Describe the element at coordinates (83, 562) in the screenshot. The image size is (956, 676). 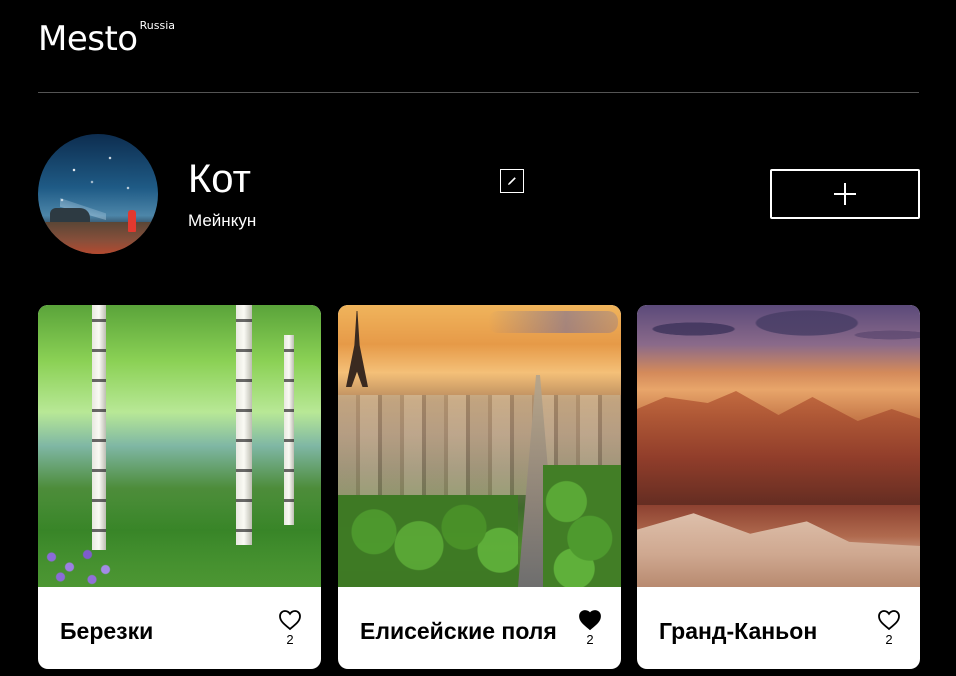
I see `flowers` at that location.